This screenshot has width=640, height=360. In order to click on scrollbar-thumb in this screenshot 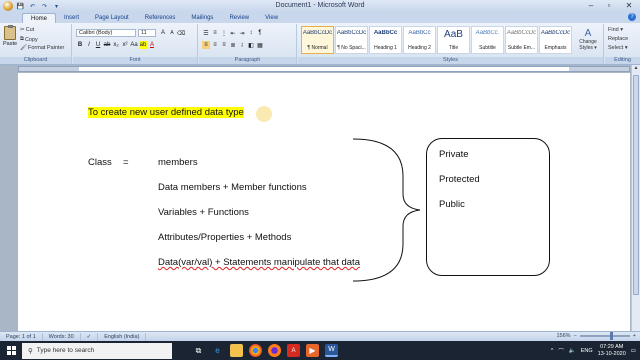, I will do `click(636, 185)`.